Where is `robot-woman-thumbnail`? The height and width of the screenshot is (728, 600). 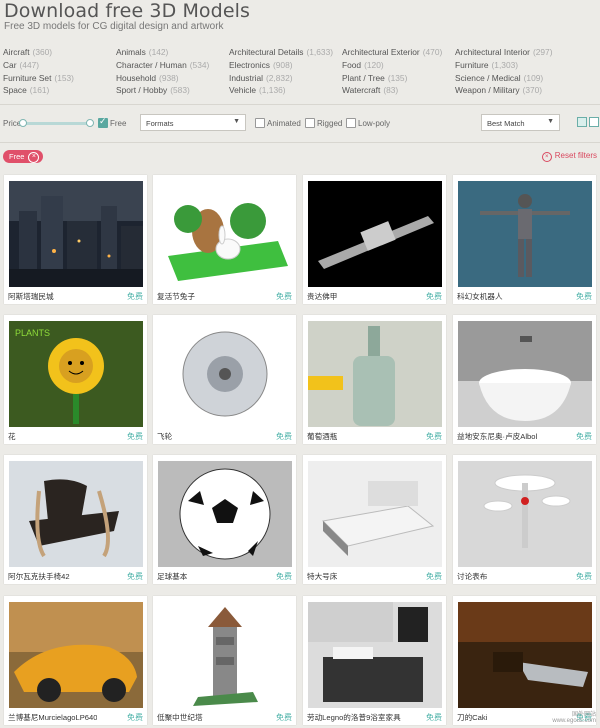
robot-woman-thumbnail is located at coordinates (525, 234).